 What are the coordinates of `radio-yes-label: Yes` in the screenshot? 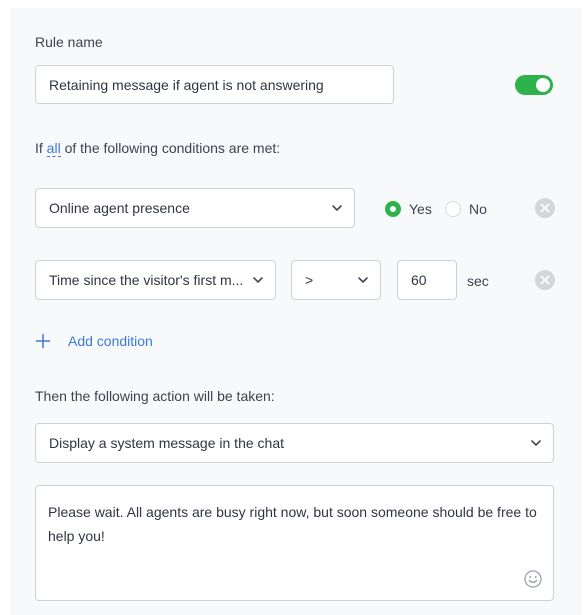 It's located at (420, 209).